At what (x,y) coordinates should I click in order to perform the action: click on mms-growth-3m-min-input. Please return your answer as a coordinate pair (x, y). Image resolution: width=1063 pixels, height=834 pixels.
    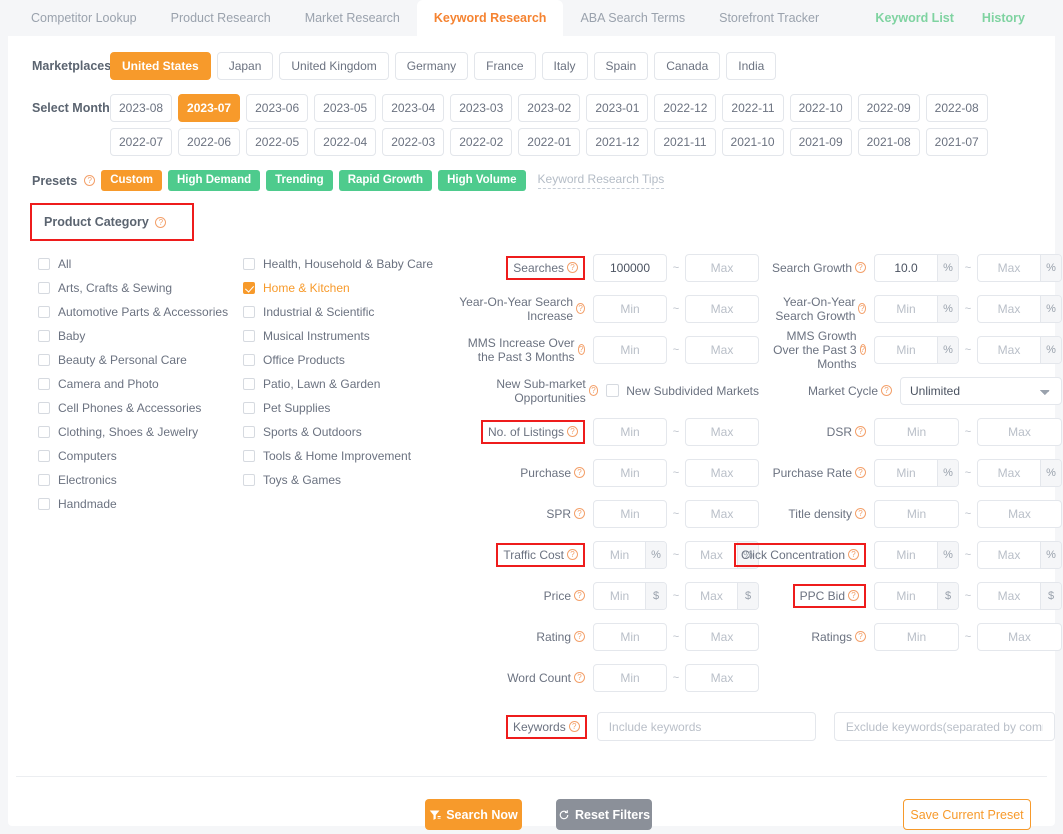
    Looking at the image, I should click on (906, 349).